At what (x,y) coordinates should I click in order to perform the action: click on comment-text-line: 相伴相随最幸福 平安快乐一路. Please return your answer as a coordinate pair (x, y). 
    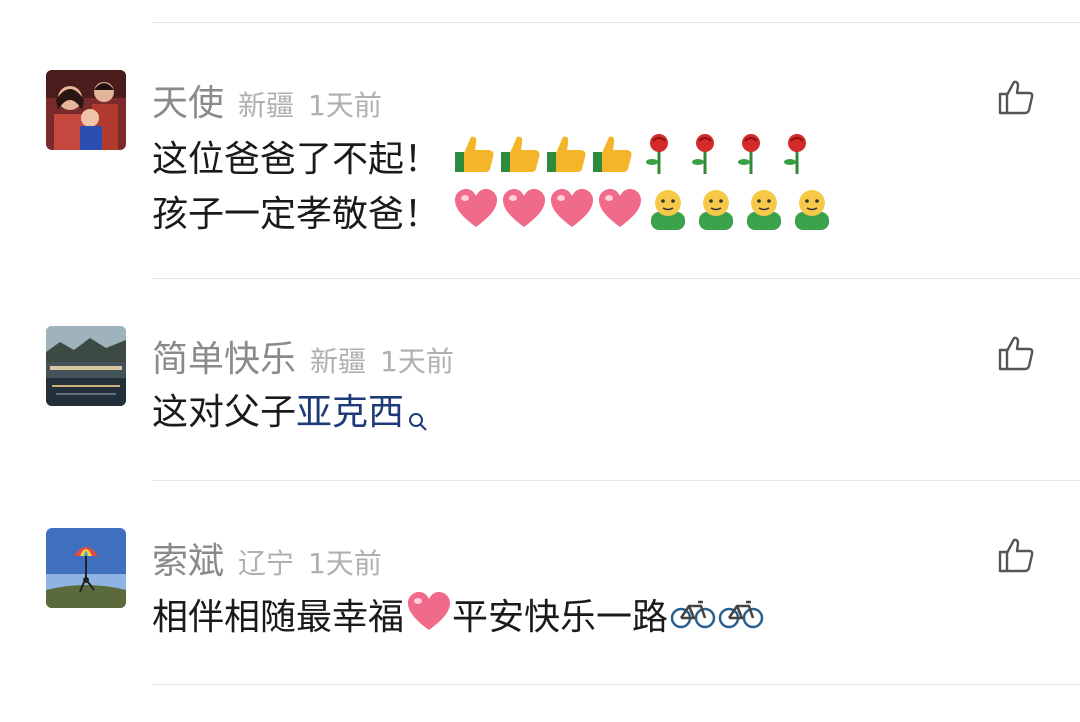
    Looking at the image, I should click on (458, 619).